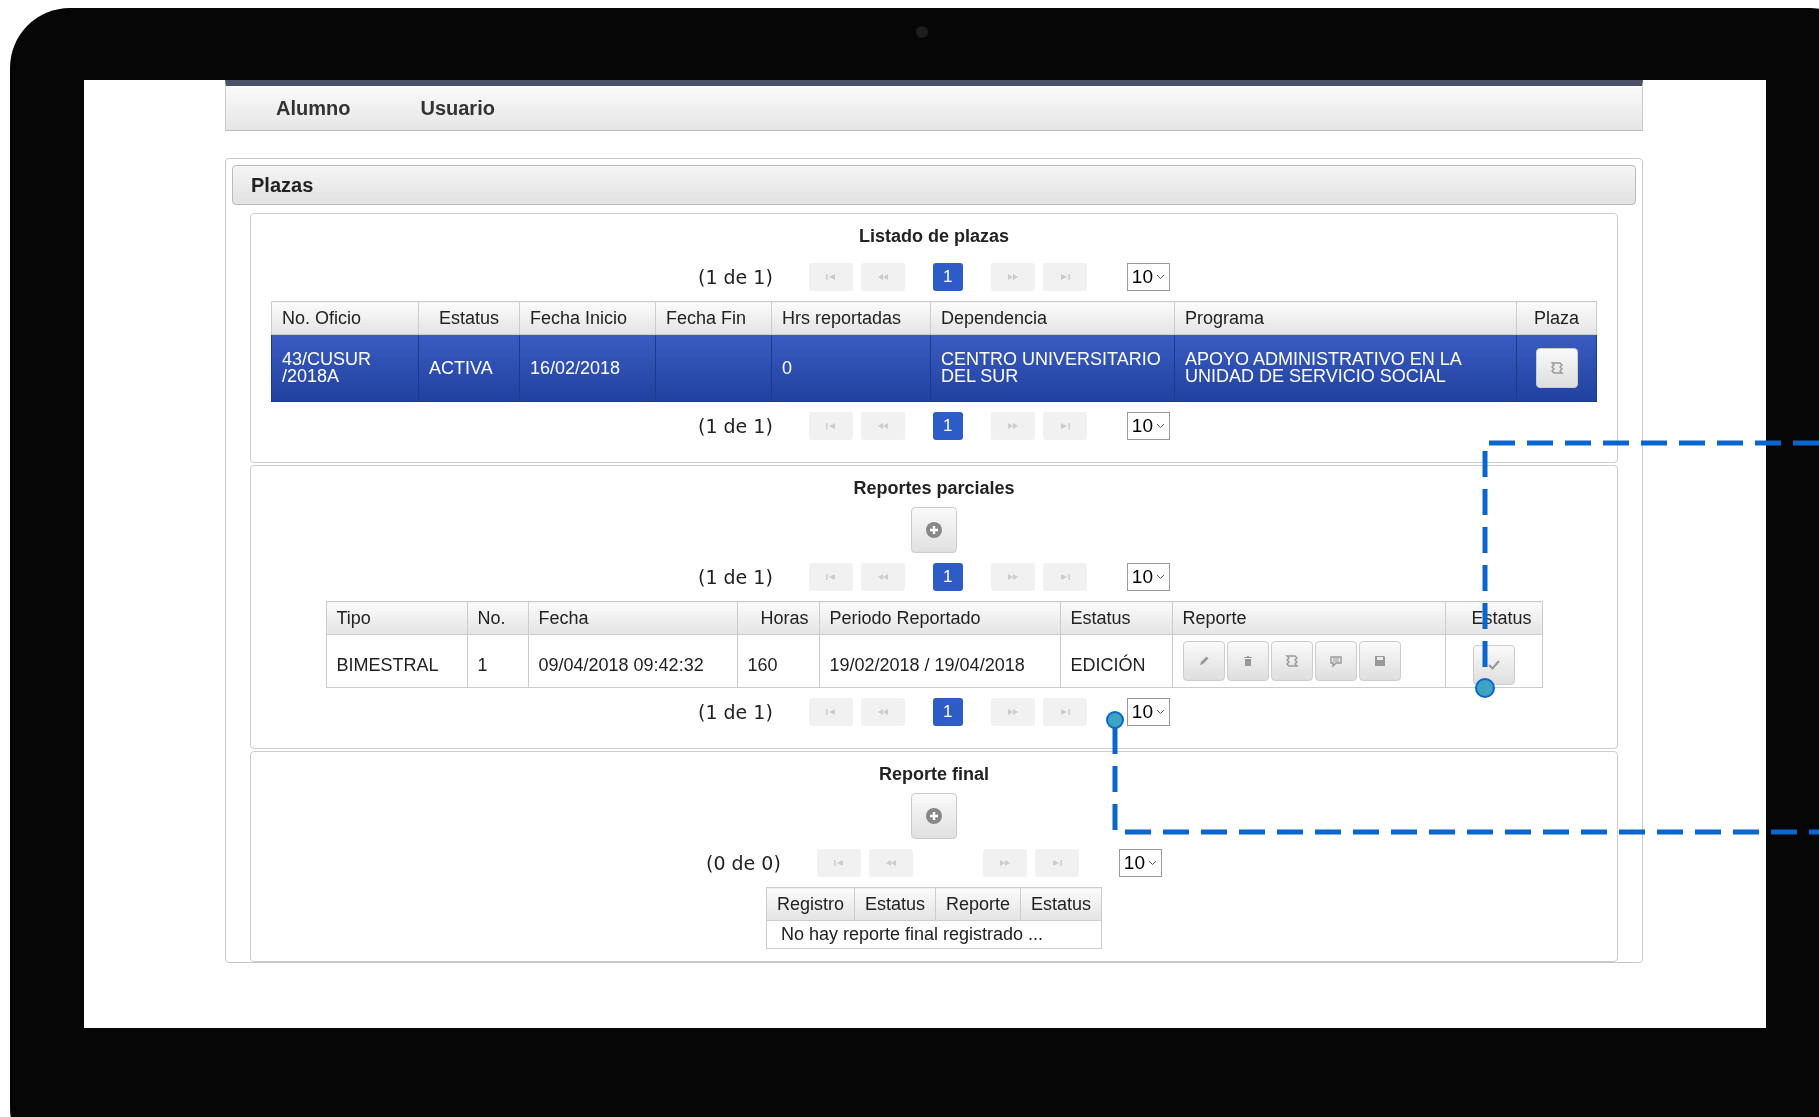 The width and height of the screenshot is (1819, 1117). I want to click on column-header: Dependencia, so click(1052, 318).